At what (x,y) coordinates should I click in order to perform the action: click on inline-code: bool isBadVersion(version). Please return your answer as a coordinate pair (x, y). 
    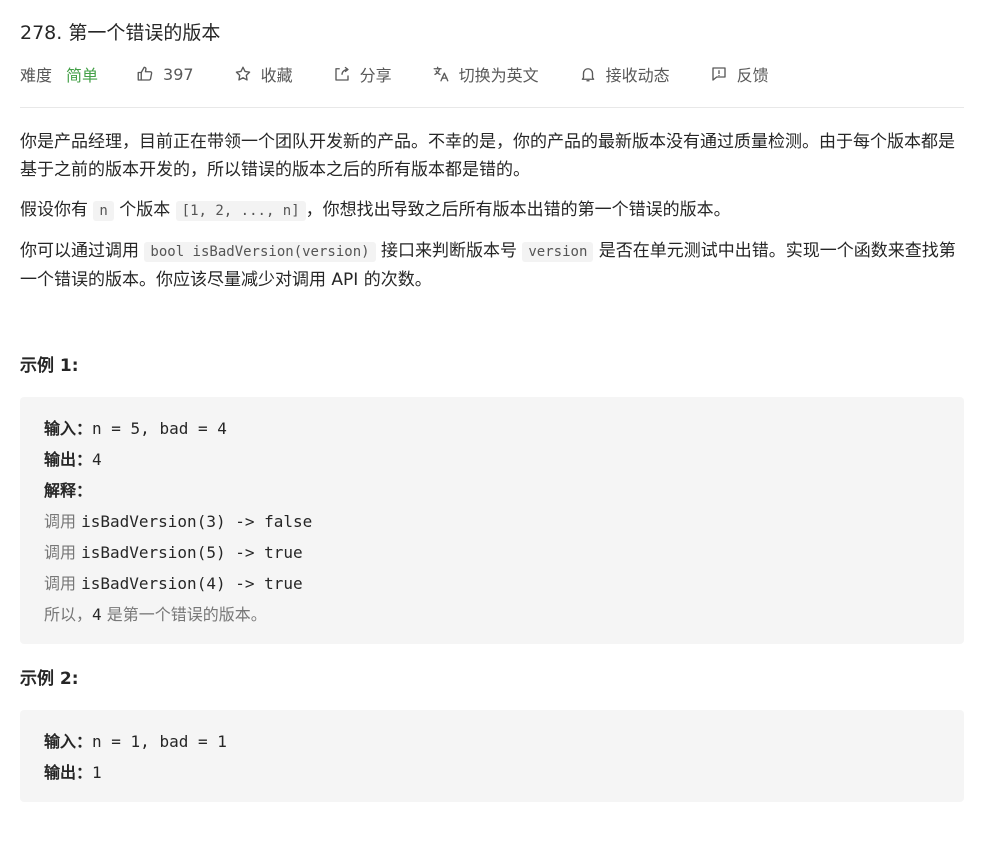
    Looking at the image, I should click on (260, 252).